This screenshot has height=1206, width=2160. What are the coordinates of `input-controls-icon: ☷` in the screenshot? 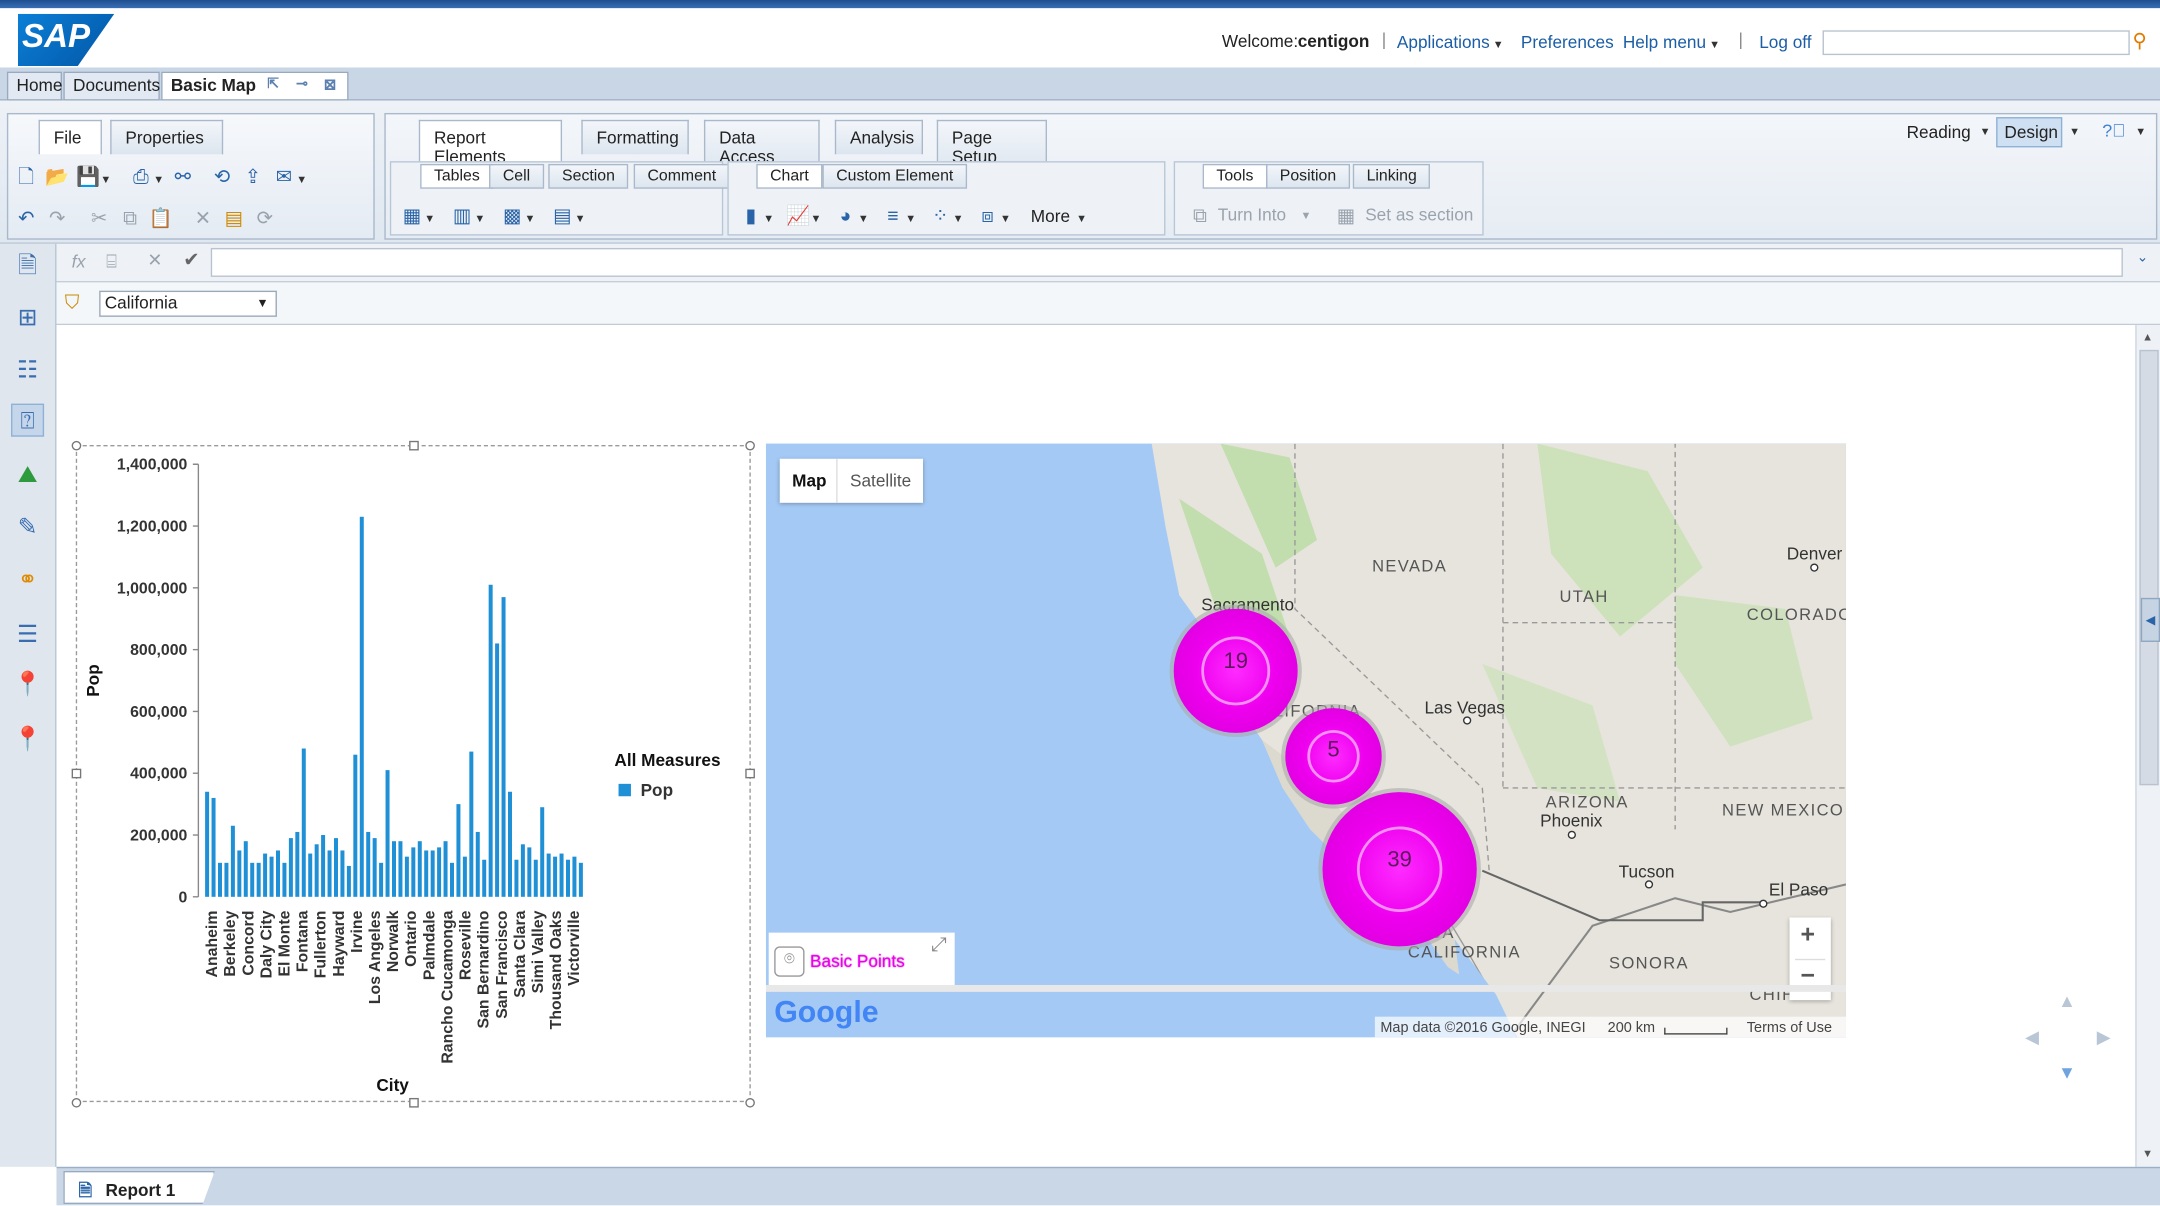 It's located at (27, 370).